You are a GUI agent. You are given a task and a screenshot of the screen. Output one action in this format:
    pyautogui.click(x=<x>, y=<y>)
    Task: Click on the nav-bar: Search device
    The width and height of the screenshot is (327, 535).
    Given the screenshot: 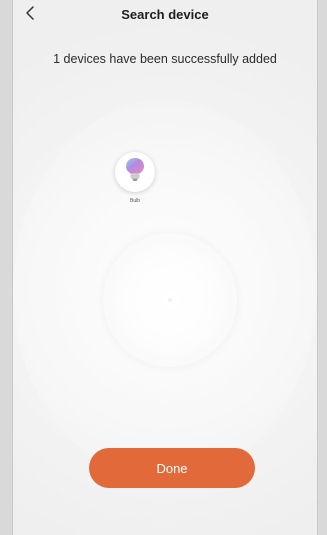 What is the action you would take?
    pyautogui.click(x=165, y=15)
    